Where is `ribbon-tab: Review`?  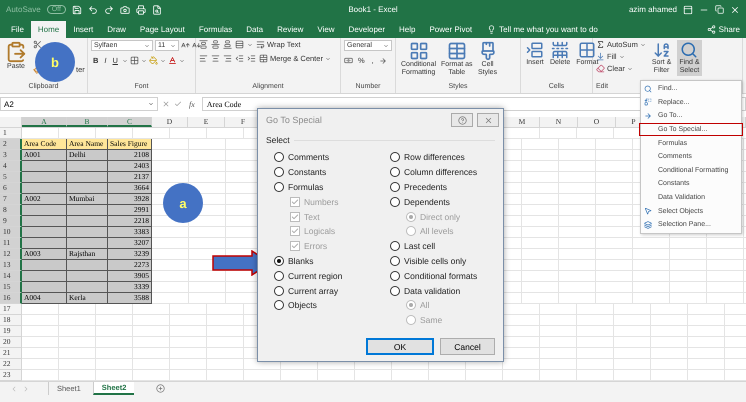 ribbon-tab: Review is located at coordinates (290, 29).